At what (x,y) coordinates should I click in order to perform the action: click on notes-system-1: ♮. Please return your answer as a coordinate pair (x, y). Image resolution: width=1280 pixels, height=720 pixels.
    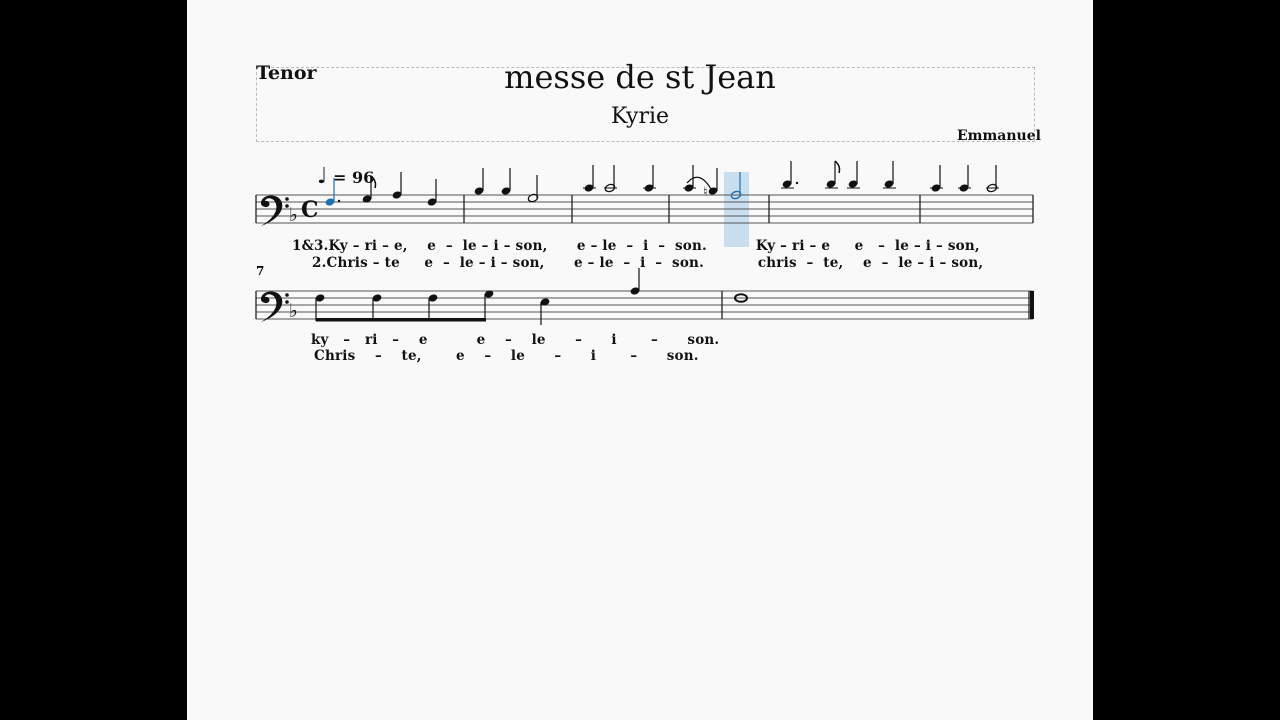
    Looking at the image, I should click on (662, 183).